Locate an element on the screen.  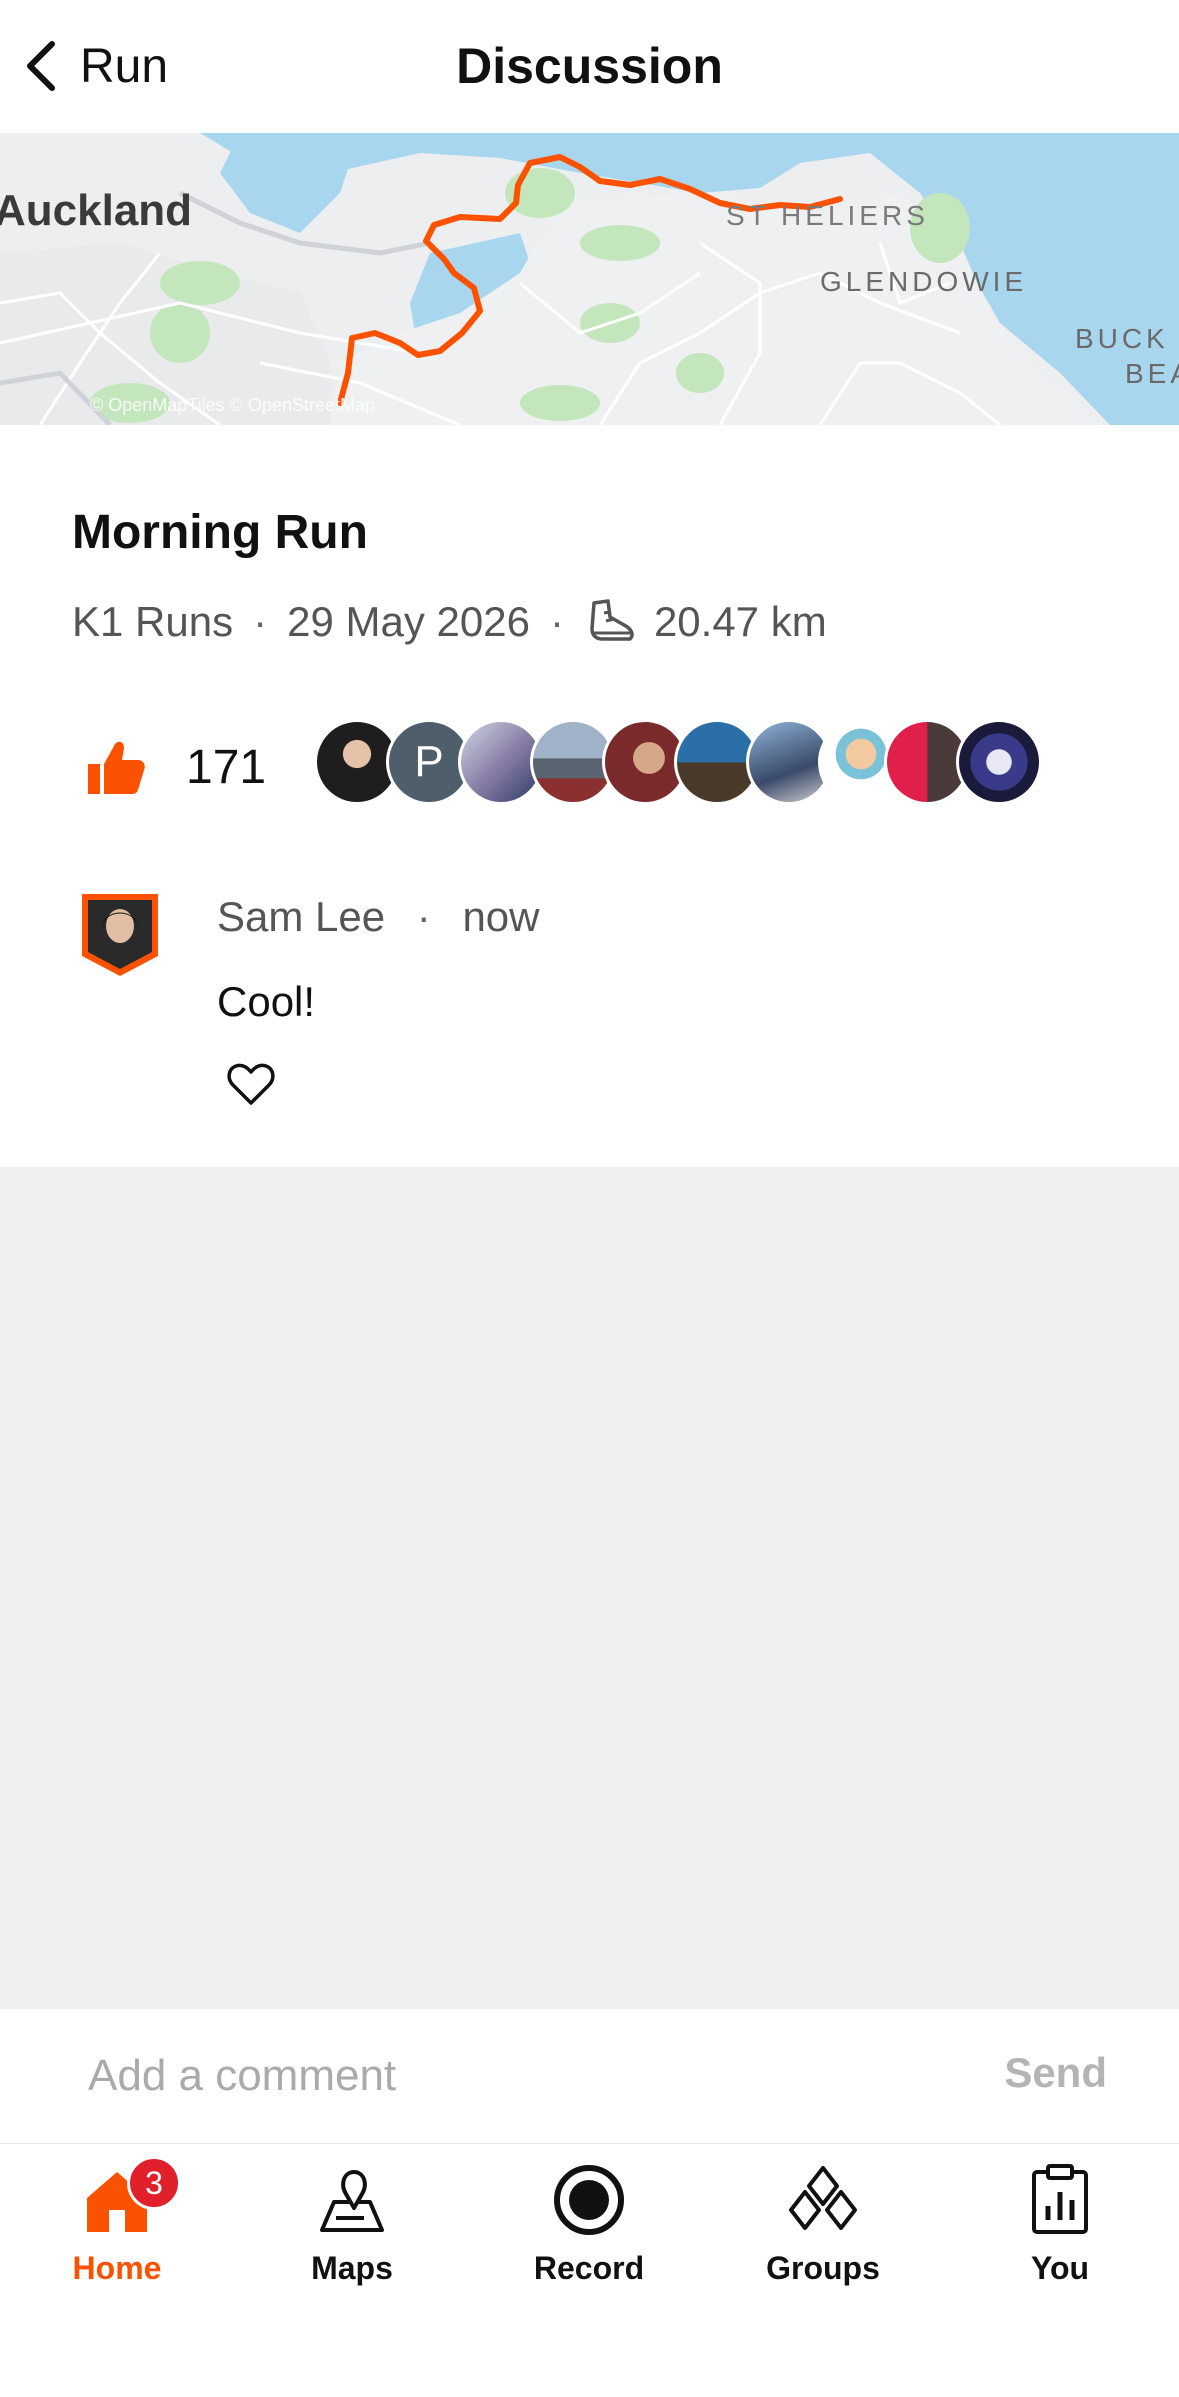
tab-label: Maps is located at coordinates (352, 2268).